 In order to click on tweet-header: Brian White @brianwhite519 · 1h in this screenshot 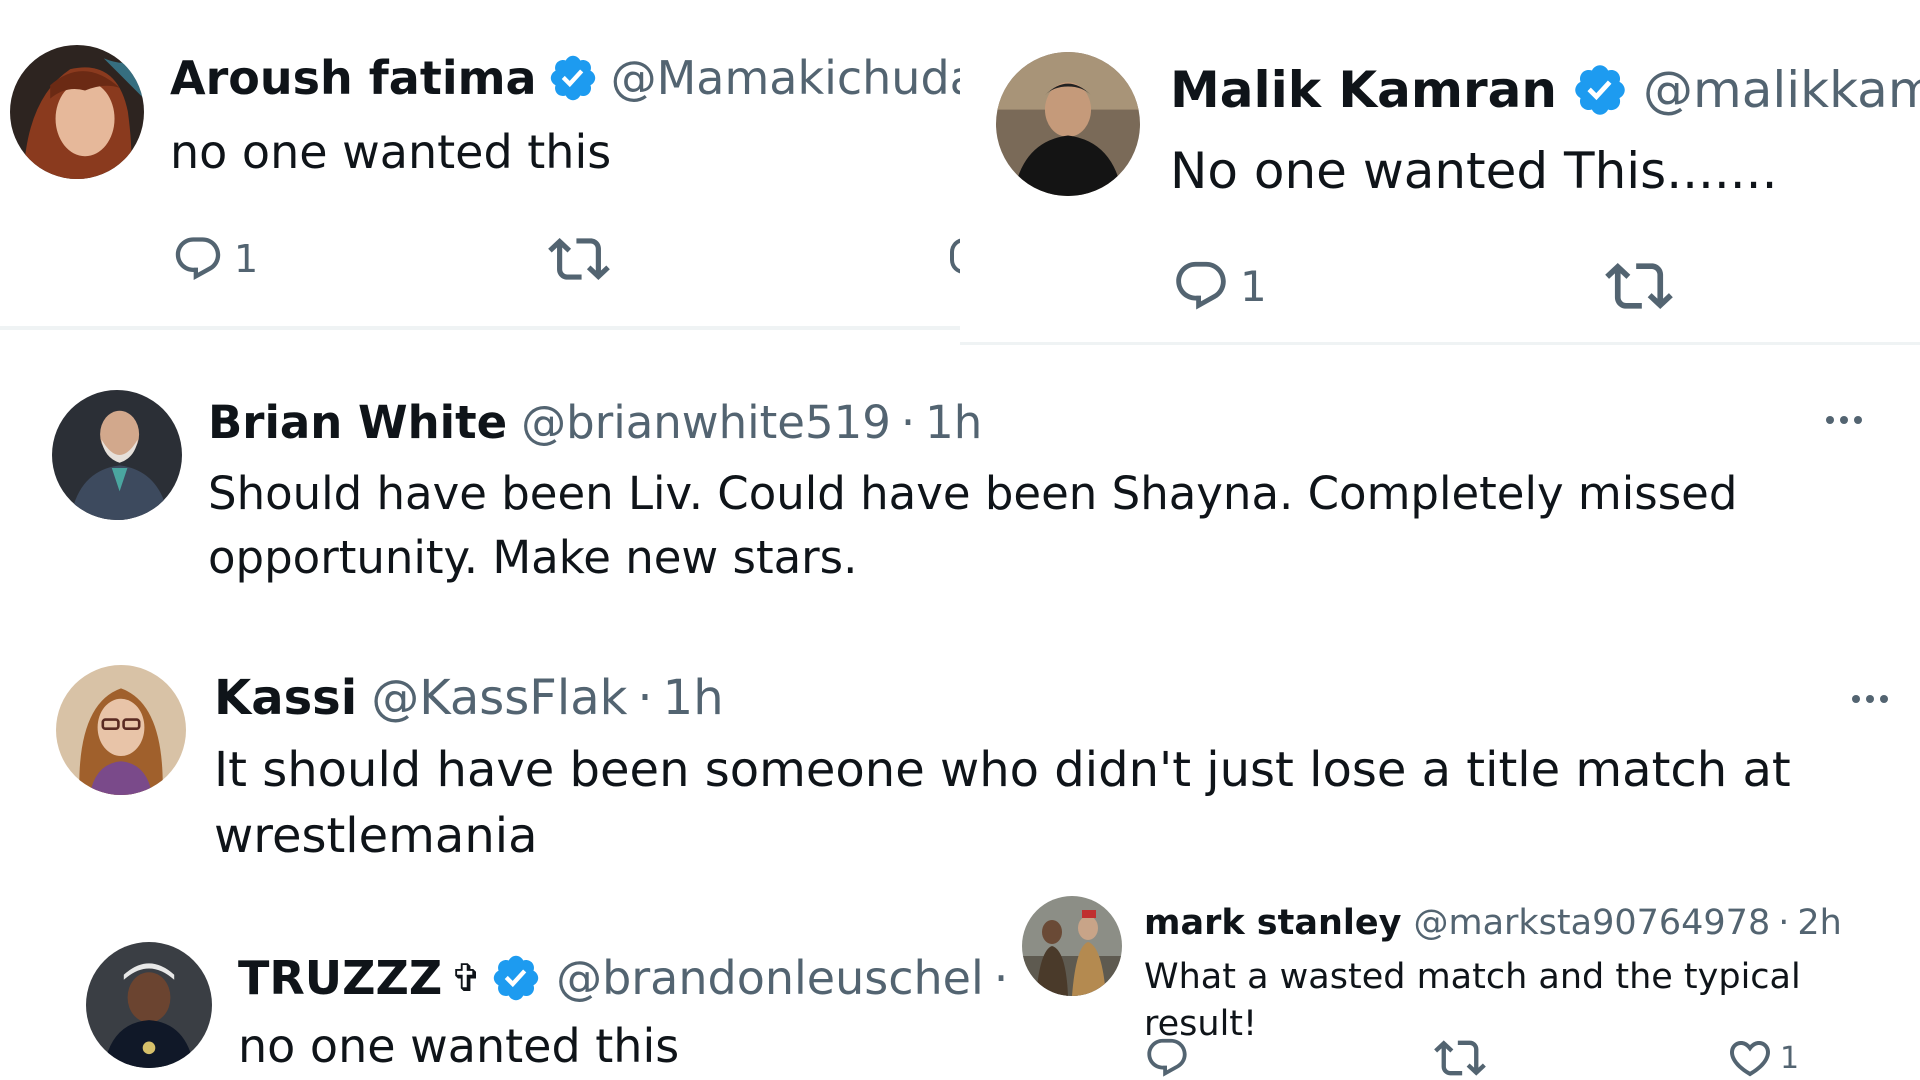, I will do `click(595, 422)`.